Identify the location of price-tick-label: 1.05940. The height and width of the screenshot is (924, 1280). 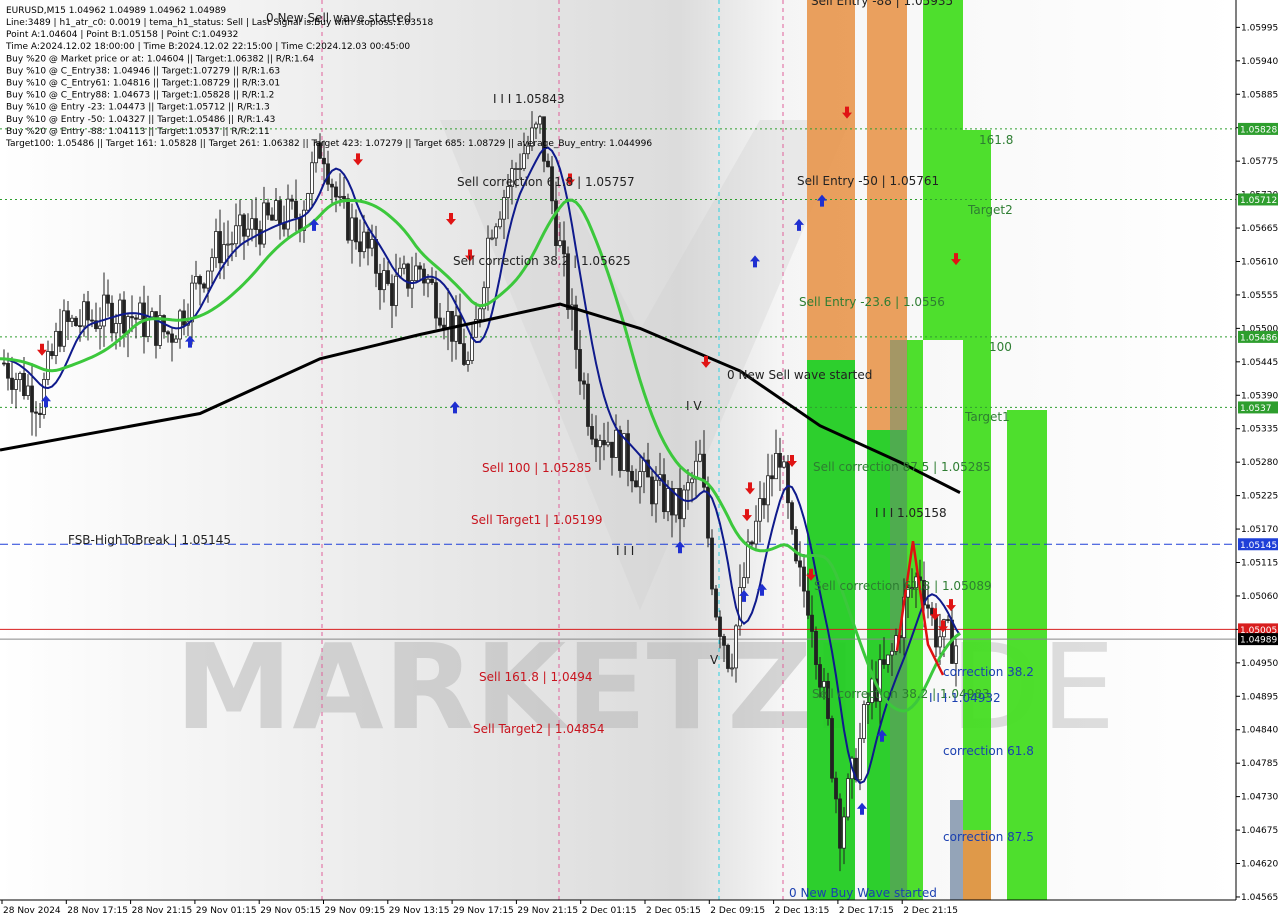
(1259, 62).